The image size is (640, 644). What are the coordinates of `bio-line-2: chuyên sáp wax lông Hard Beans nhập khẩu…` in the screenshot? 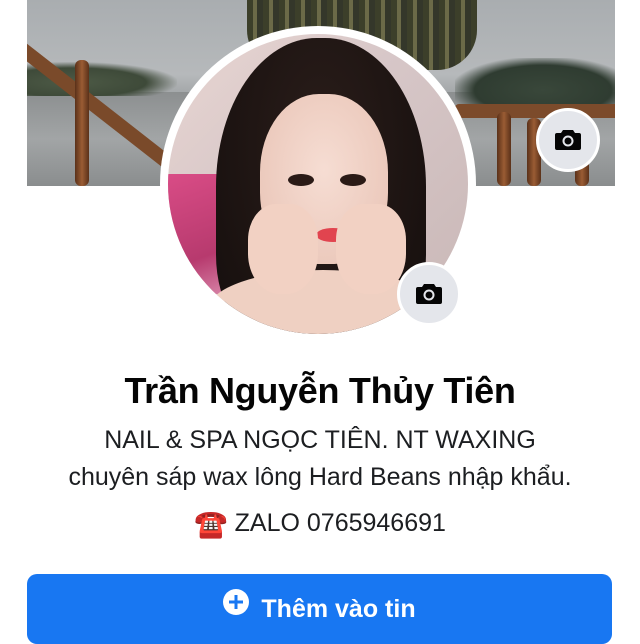 It's located at (320, 477).